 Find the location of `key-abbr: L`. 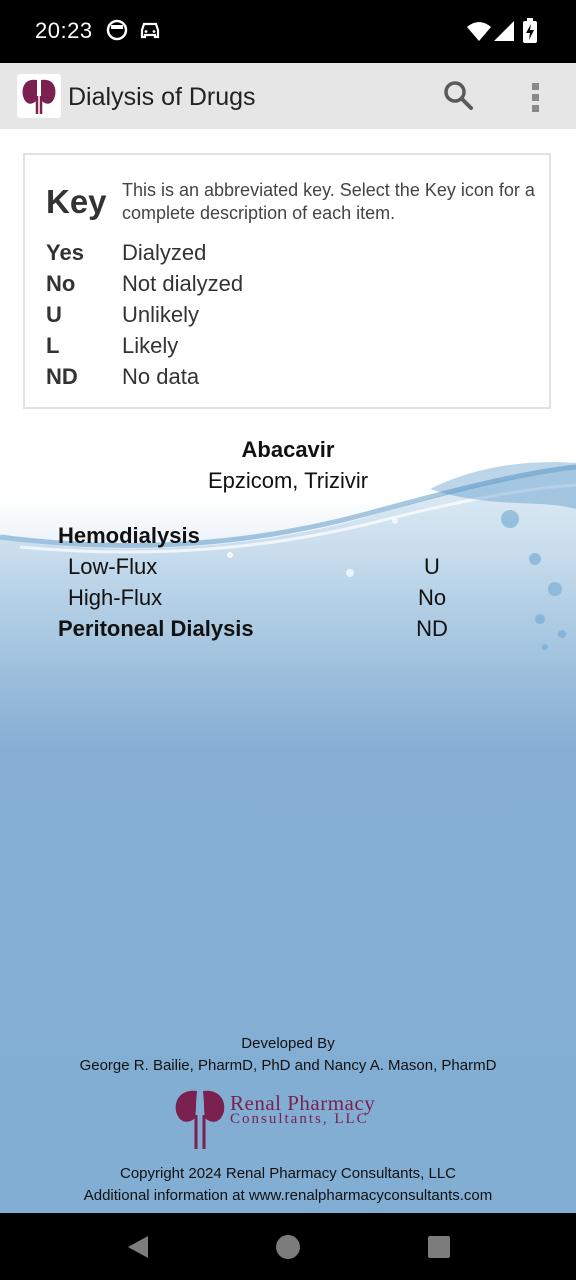

key-abbr: L is located at coordinates (53, 345).